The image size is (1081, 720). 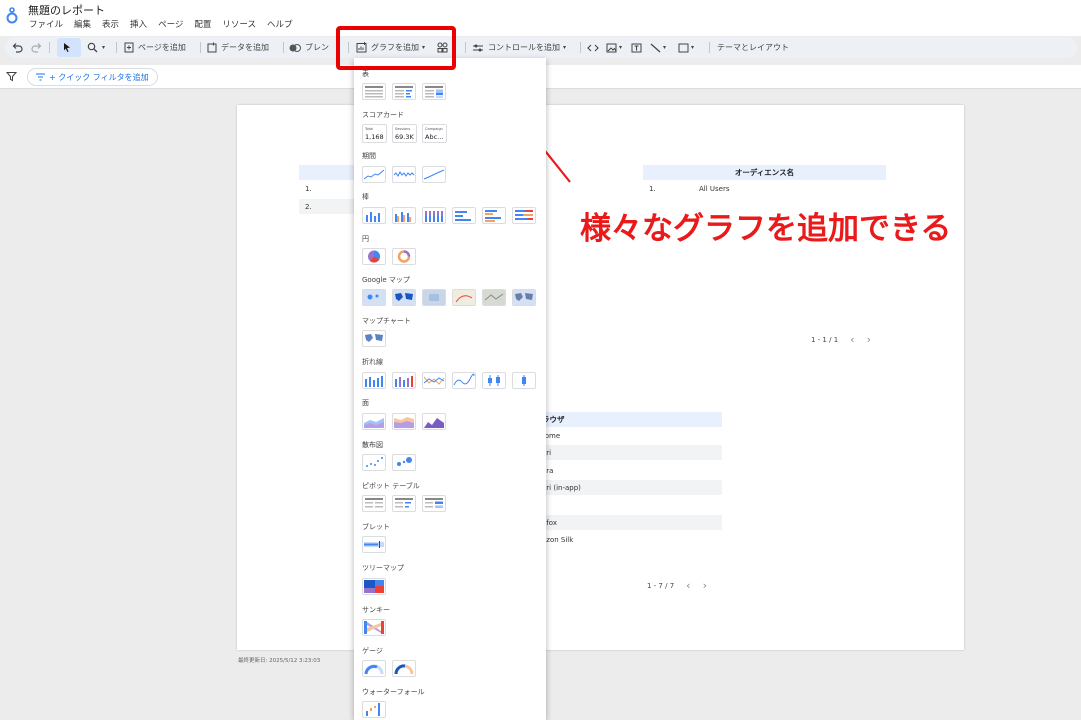 I want to click on section-waterfall: ウォーターフォール, so click(x=393, y=692).